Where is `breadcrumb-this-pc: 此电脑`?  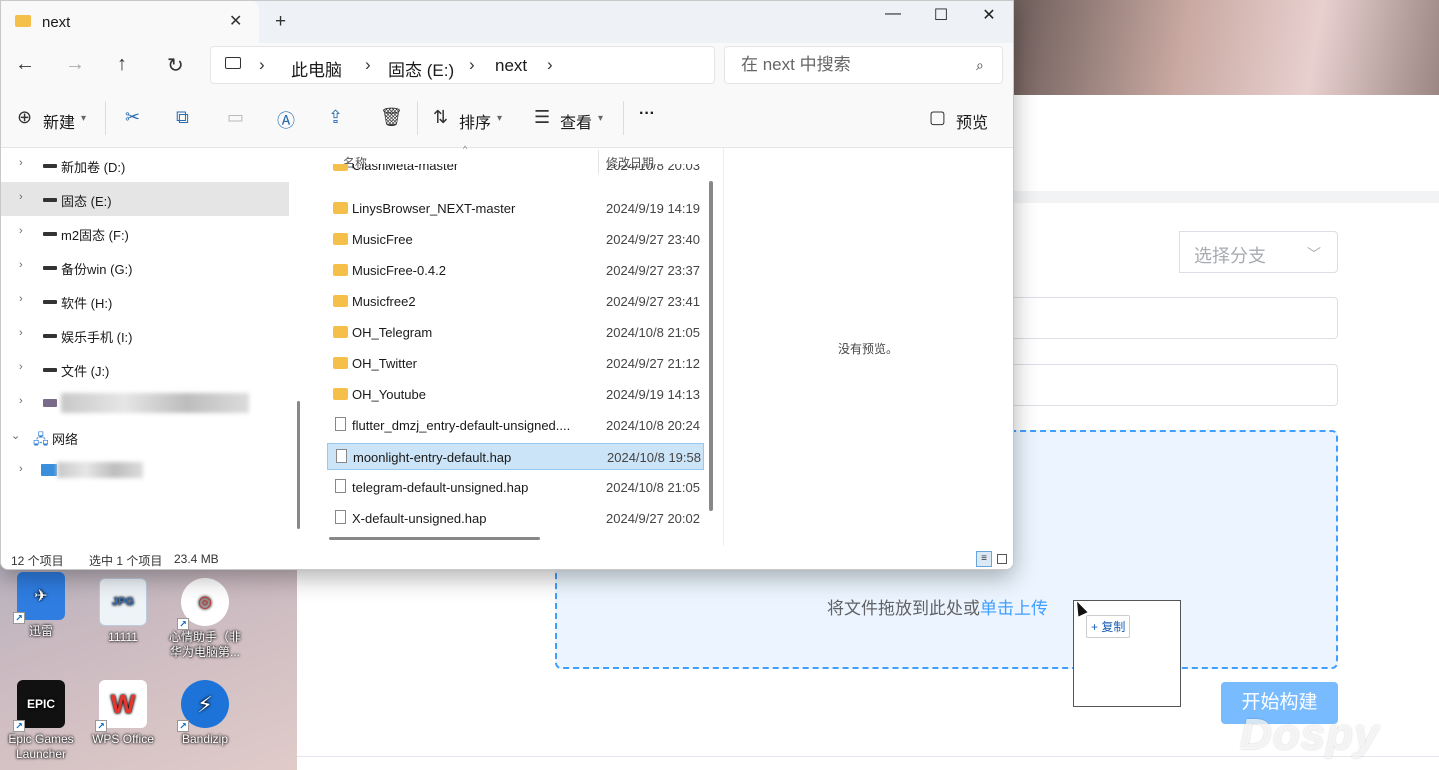
breadcrumb-this-pc: 此电脑 is located at coordinates (316, 68).